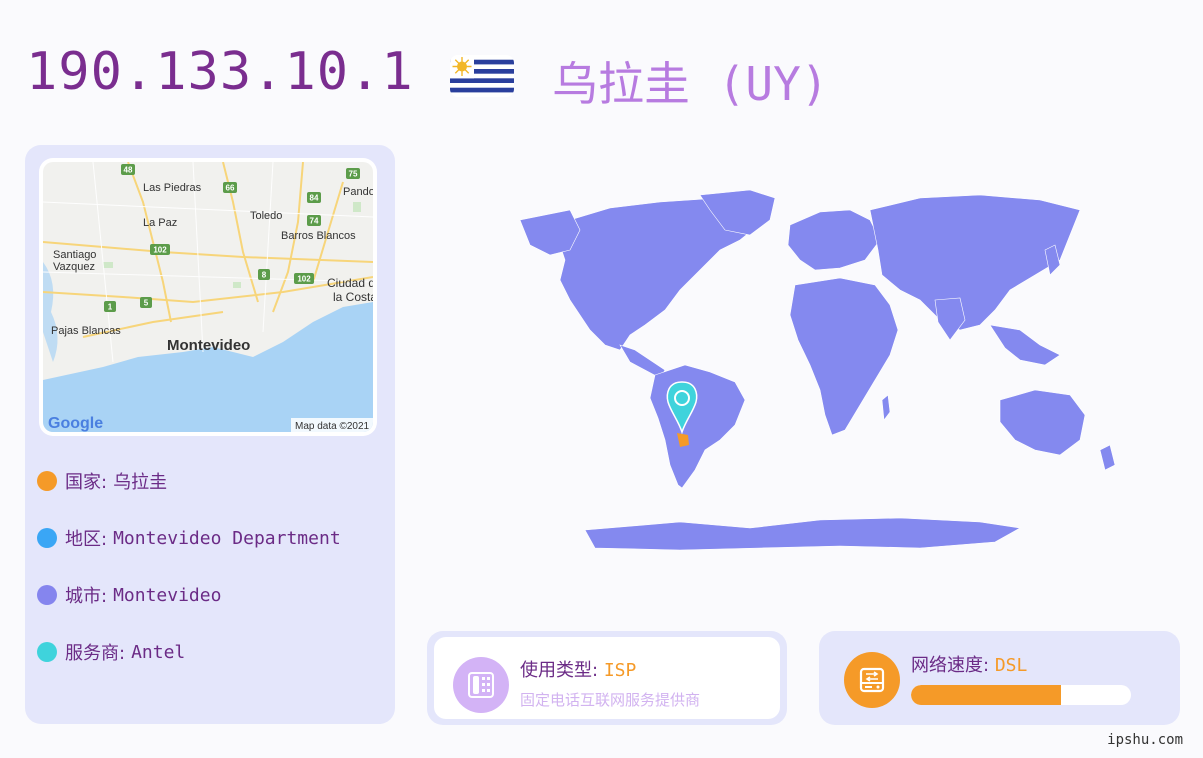 This screenshot has width=1203, height=758. What do you see at coordinates (844, 356) in the screenshot?
I see `africa-shape` at bounding box center [844, 356].